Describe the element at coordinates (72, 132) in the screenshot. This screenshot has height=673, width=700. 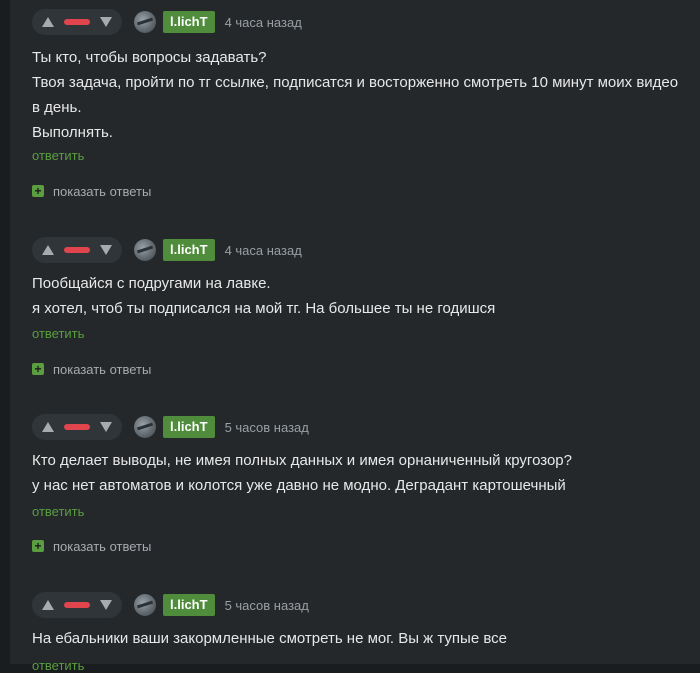
I see `comment-line: Выполнять.` at that location.